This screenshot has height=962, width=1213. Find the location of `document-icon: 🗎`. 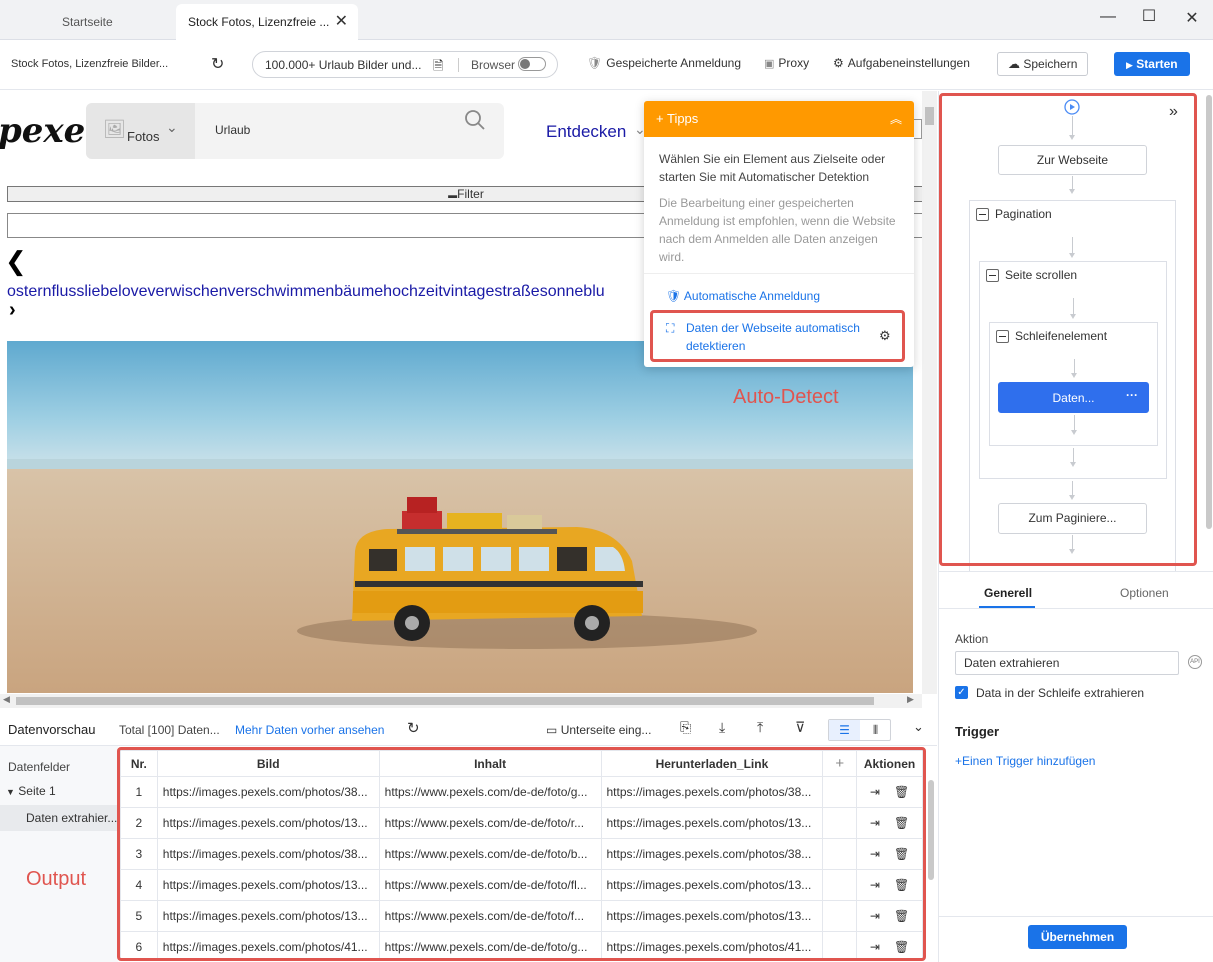

document-icon: 🗎 is located at coordinates (438, 68).